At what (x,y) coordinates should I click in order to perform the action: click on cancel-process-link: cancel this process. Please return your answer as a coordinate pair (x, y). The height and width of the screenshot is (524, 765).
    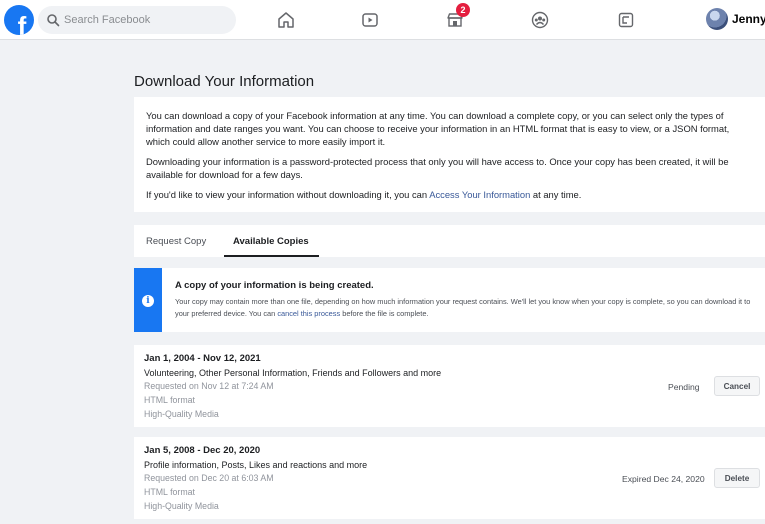
    Looking at the image, I should click on (308, 313).